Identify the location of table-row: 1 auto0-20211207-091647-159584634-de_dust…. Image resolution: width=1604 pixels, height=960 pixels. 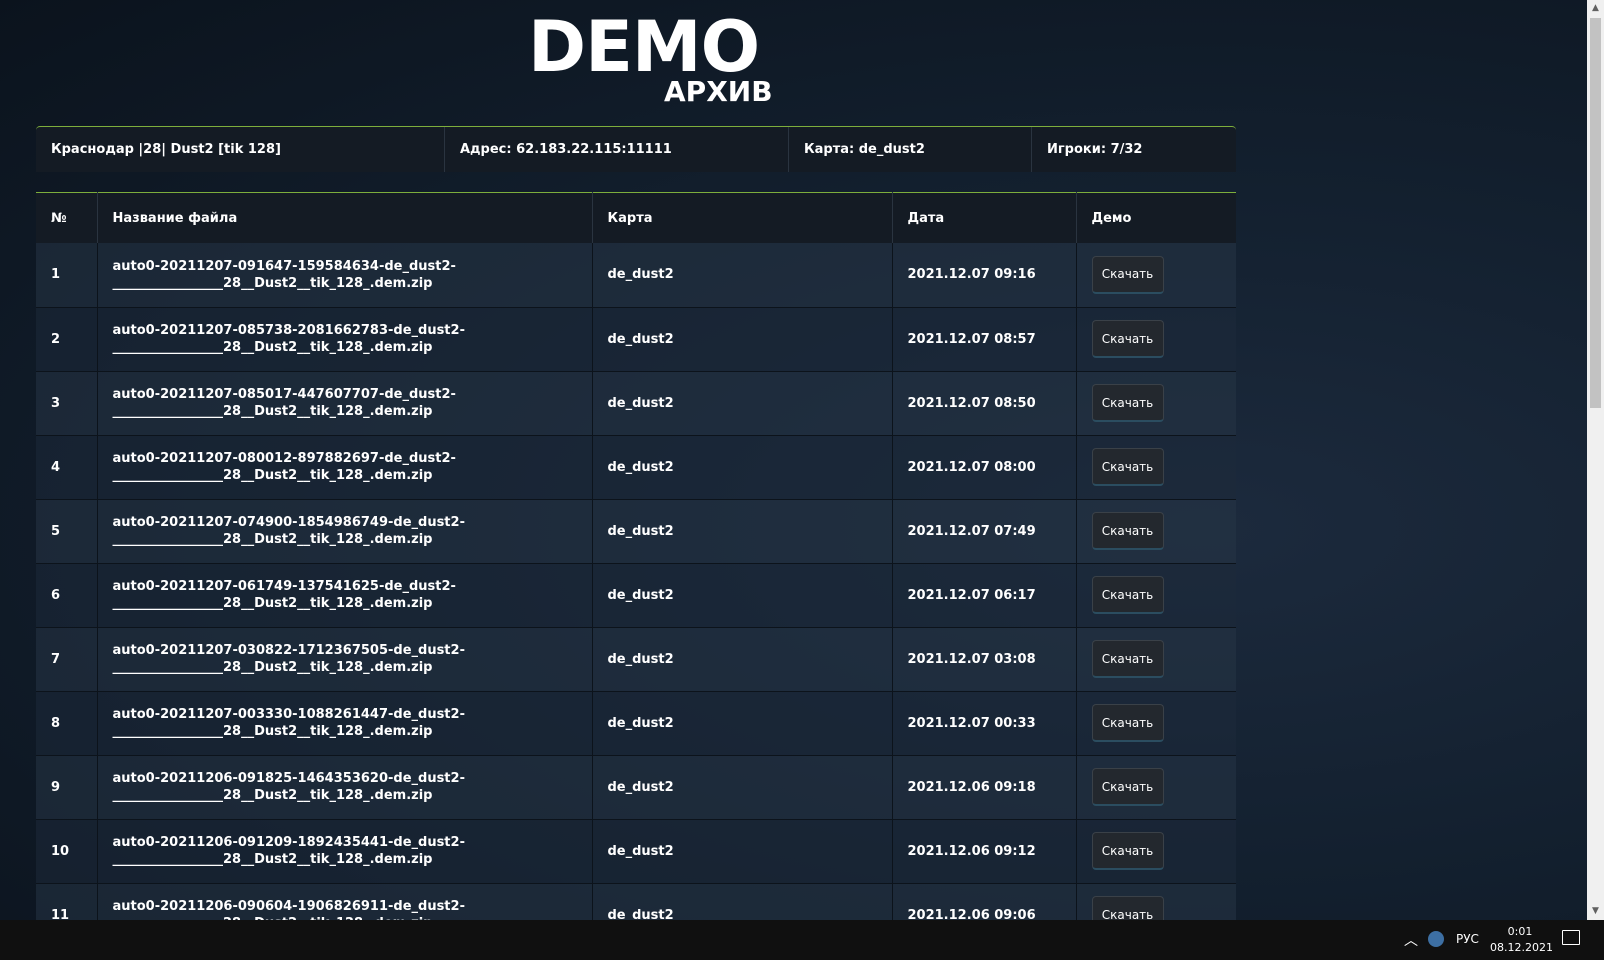
(636, 275).